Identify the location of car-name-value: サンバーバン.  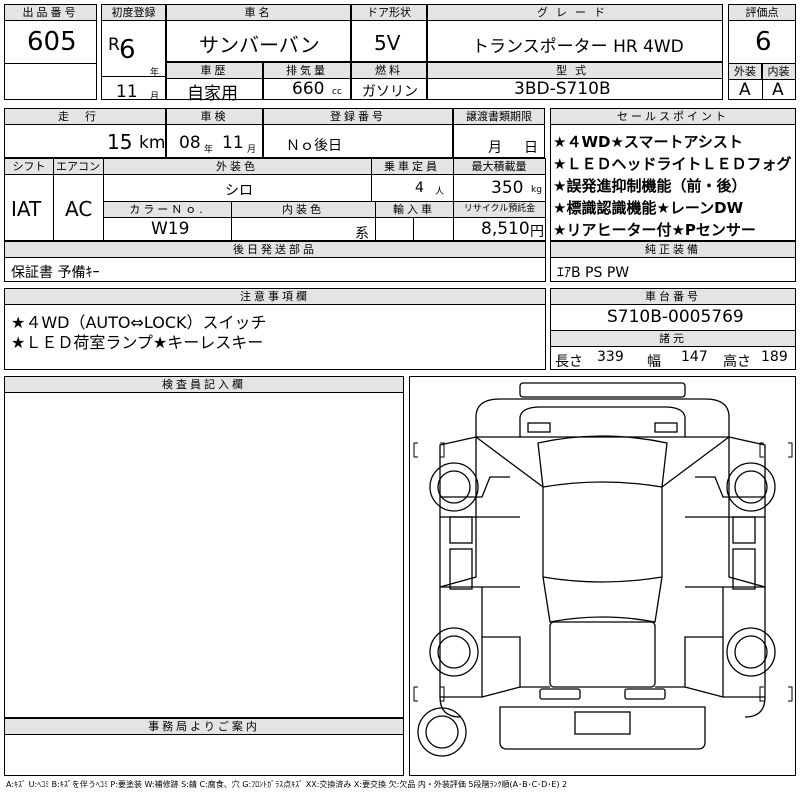
(259, 45).